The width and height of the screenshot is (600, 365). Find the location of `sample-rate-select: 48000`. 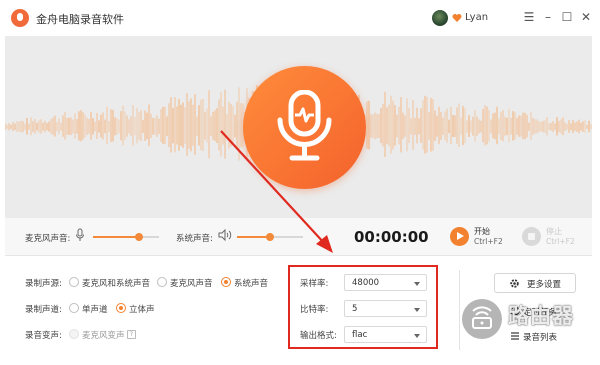

sample-rate-select: 48000 is located at coordinates (385, 282).